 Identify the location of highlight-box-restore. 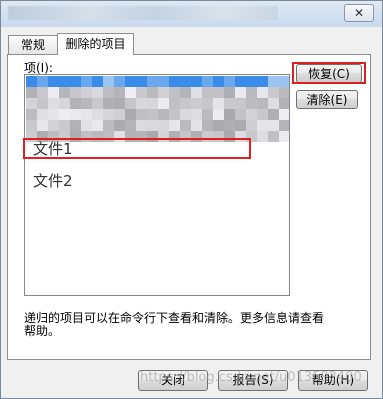
(329, 73).